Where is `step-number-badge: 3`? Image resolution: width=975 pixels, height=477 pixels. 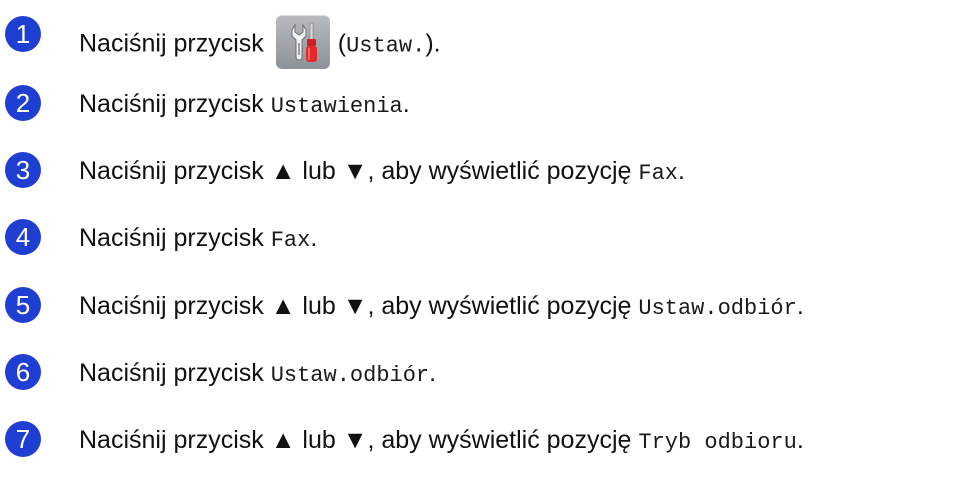 step-number-badge: 3 is located at coordinates (23, 170).